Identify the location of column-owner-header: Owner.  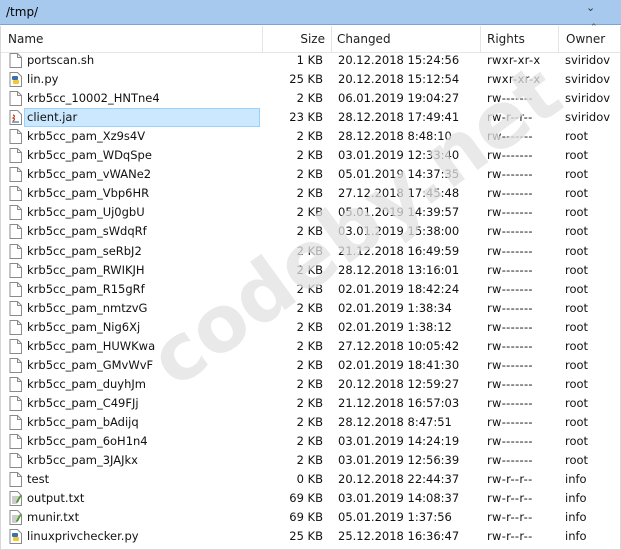
(585, 39).